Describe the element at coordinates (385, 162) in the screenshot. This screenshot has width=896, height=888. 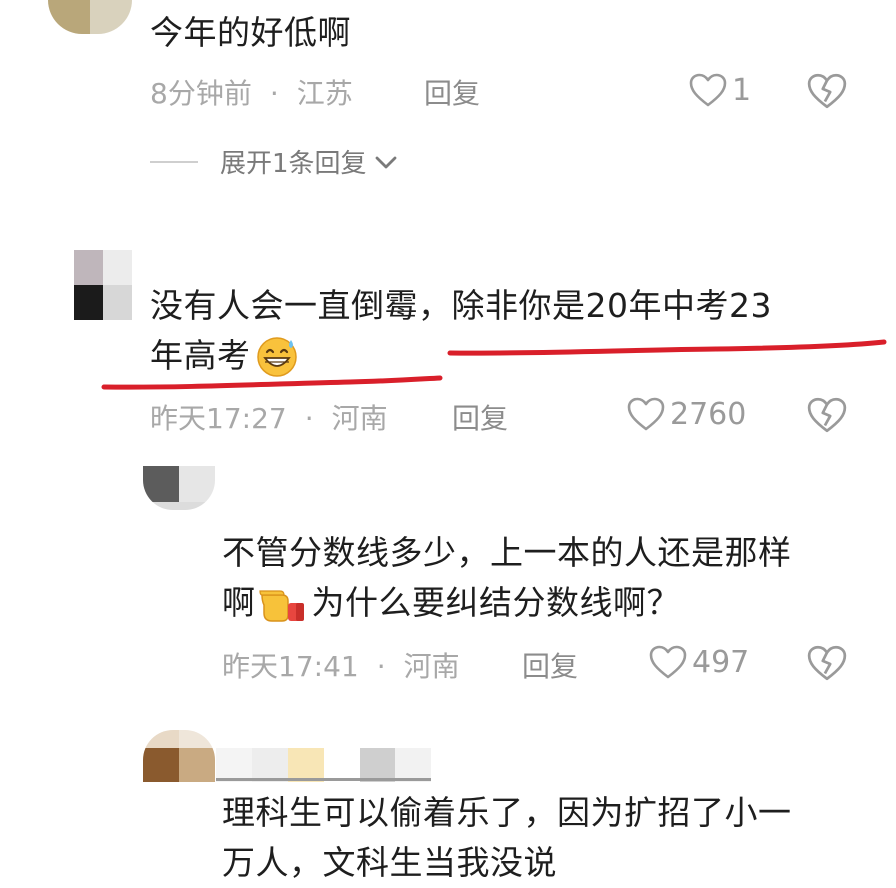
I see `chevron-down-icon` at that location.